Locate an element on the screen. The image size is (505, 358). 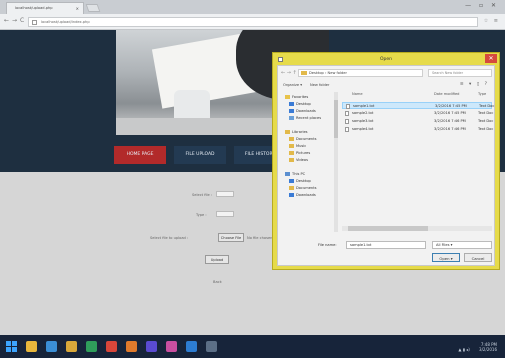
sidebar-item-recent: Recent places is located at coordinates (305, 118).